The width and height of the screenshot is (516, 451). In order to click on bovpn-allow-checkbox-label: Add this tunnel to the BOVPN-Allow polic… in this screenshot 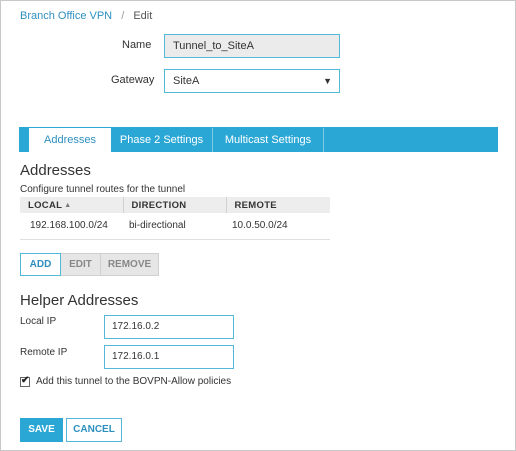, I will do `click(133, 381)`.